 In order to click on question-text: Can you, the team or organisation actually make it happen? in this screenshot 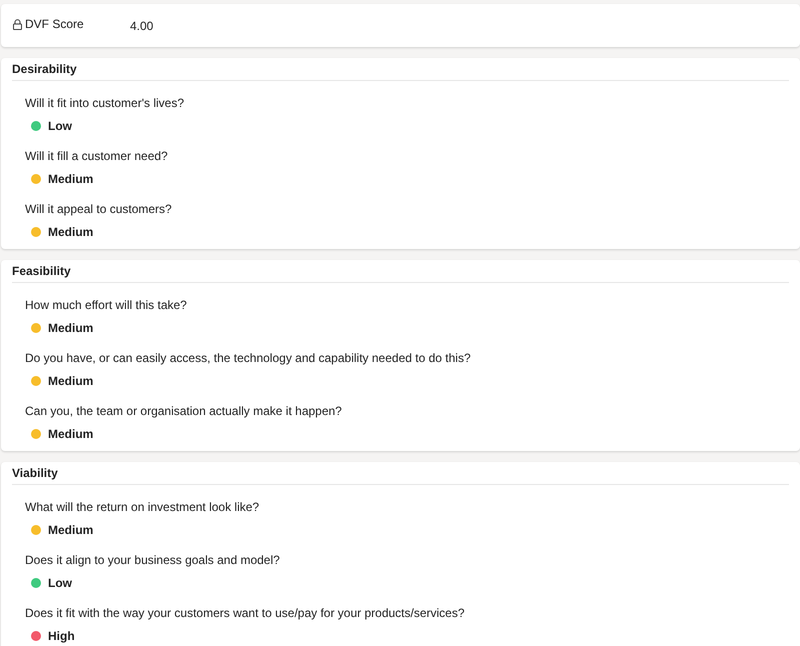, I will do `click(184, 411)`.